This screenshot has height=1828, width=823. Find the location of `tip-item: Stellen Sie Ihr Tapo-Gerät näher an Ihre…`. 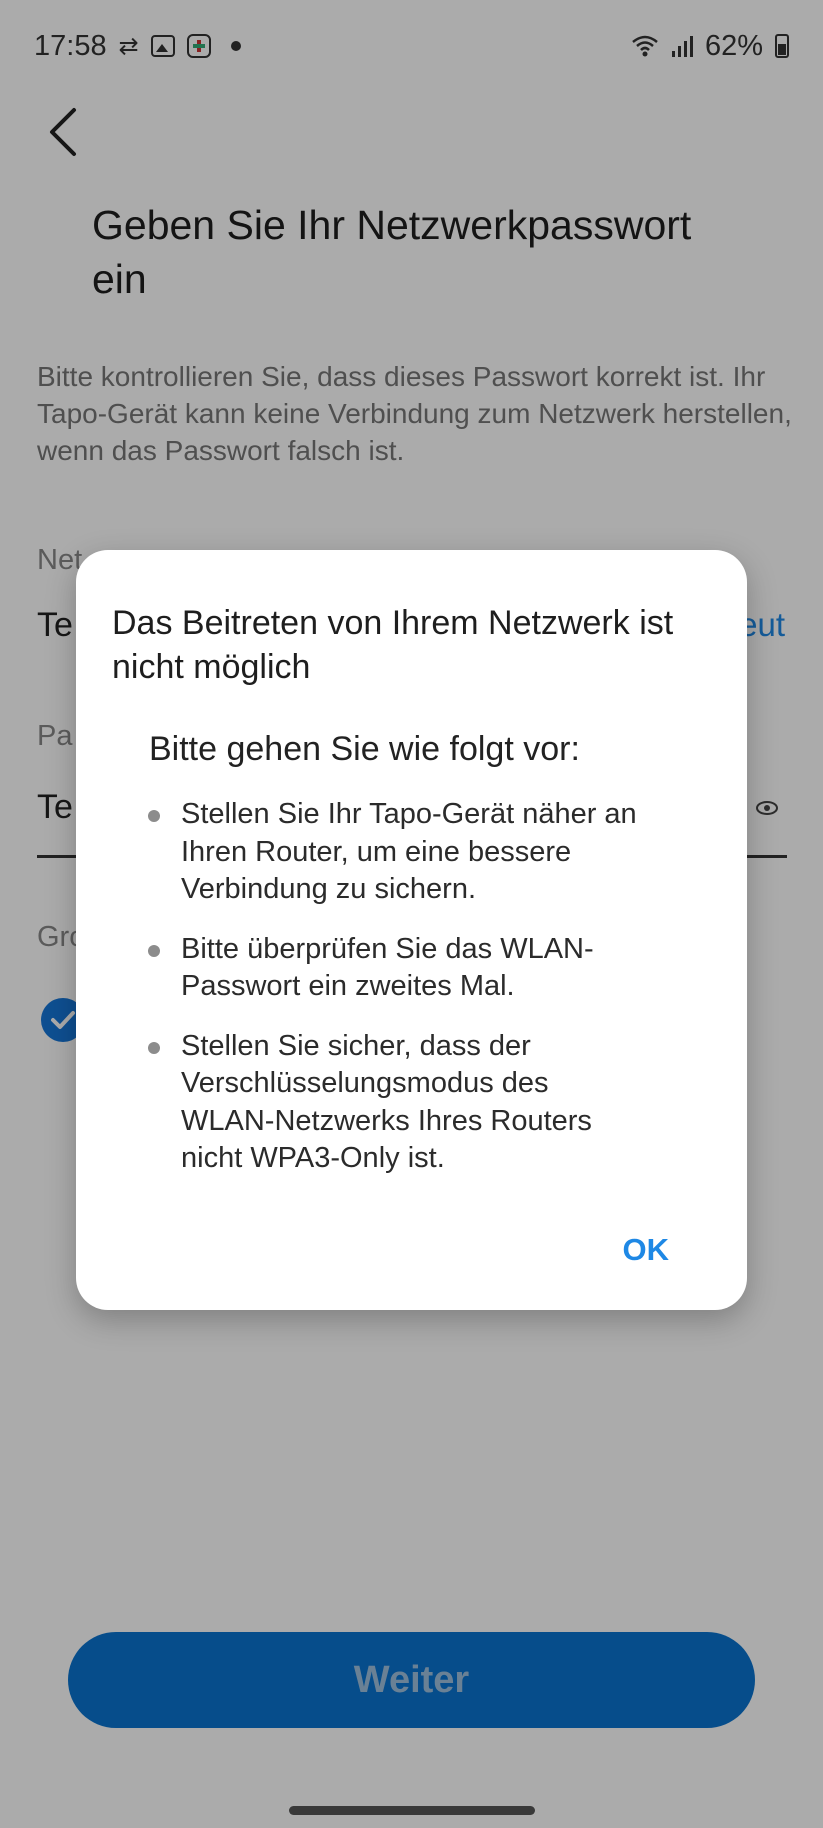

tip-item: Stellen Sie Ihr Tapo-Gerät näher an Ihre… is located at coordinates (398, 852).